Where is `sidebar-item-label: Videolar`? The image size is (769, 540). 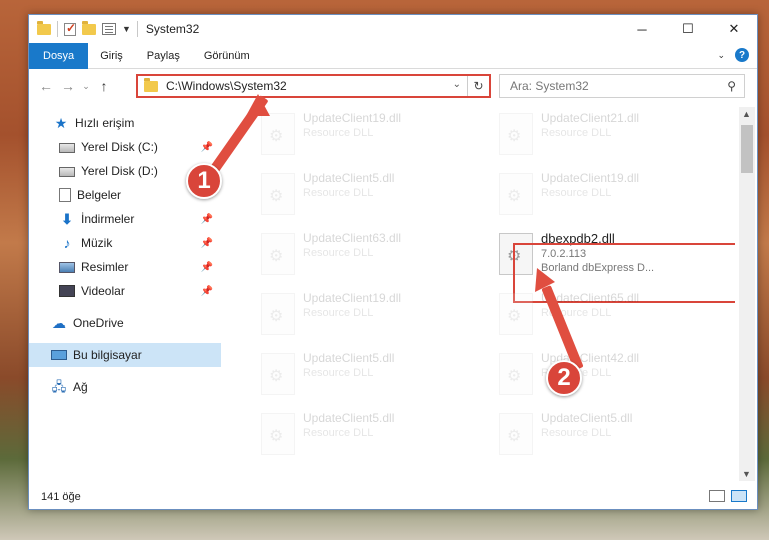
sidebar-item-label: Videolar is located at coordinates (103, 291).